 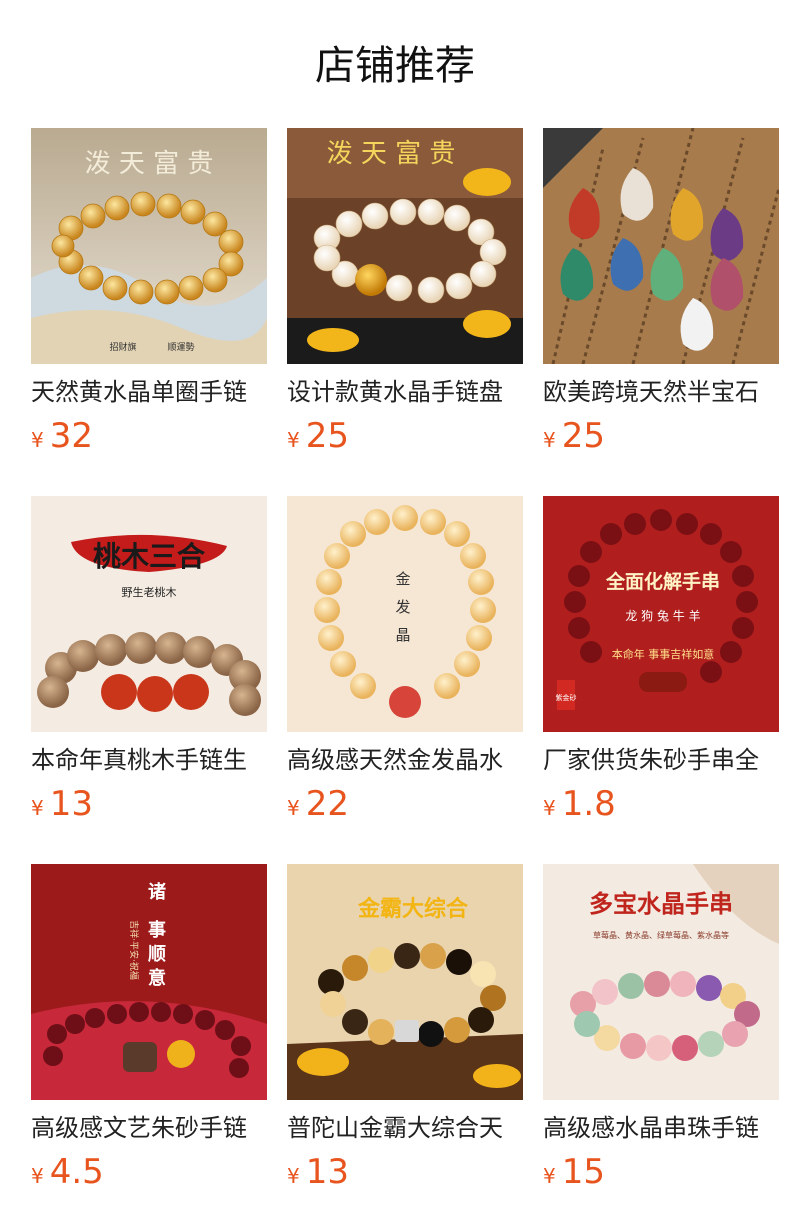 I want to click on thumb-caption: 多宝水晶手串, so click(x=661, y=903).